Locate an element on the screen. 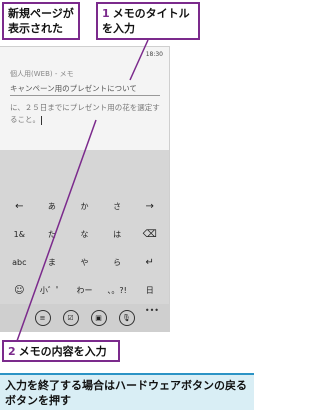 This screenshot has width=320, height=410. callout-number-1: 1 is located at coordinates (106, 13).